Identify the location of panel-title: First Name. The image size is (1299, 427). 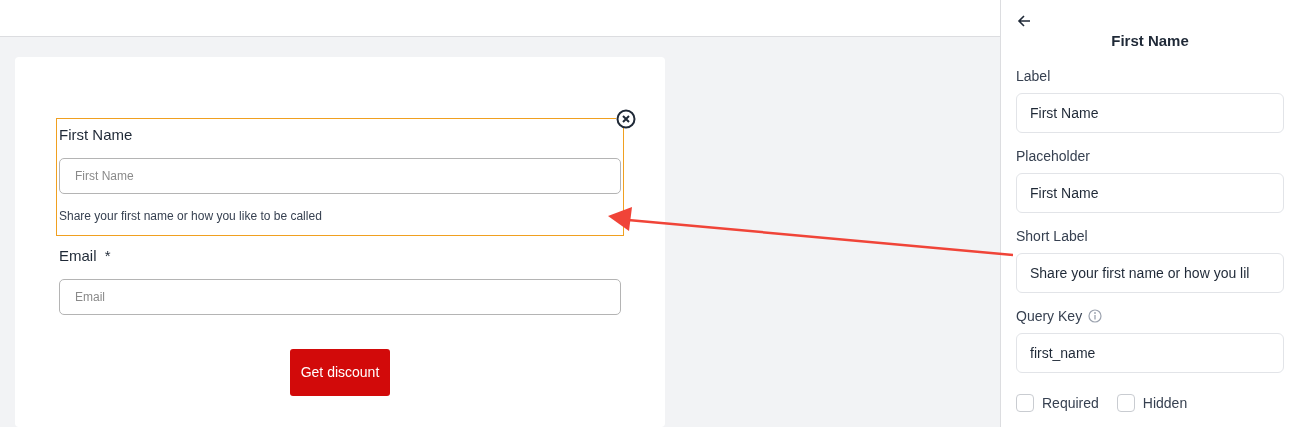
(1150, 41).